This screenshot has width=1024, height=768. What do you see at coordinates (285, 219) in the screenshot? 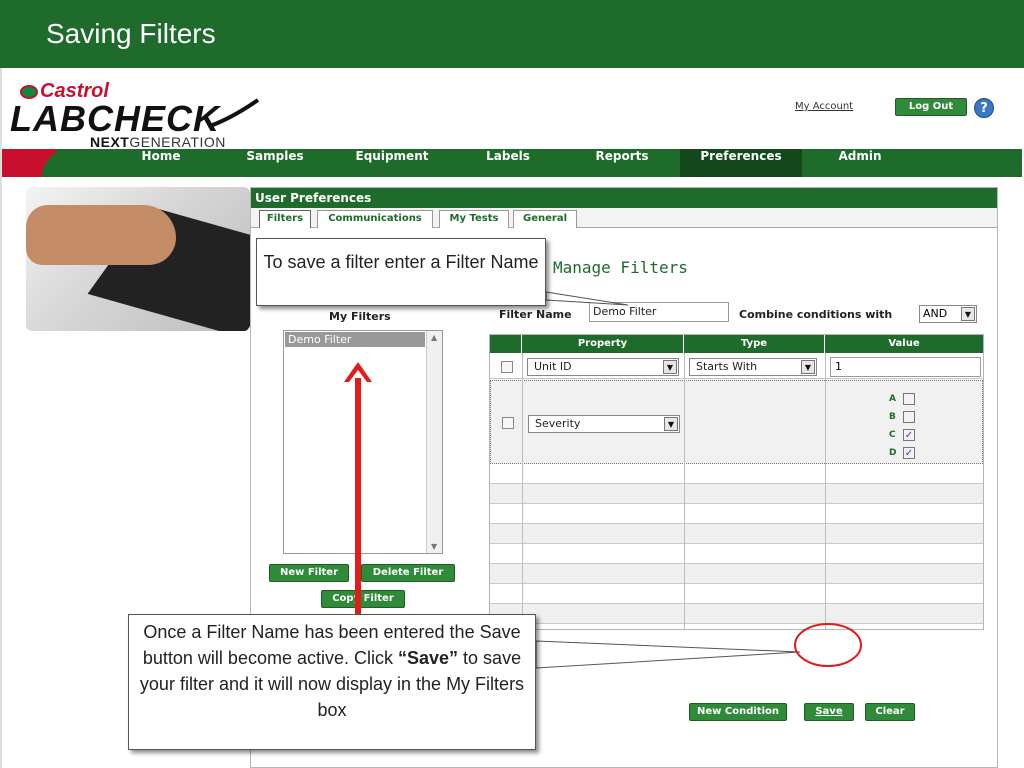
I see `tab-filters: Filters` at bounding box center [285, 219].